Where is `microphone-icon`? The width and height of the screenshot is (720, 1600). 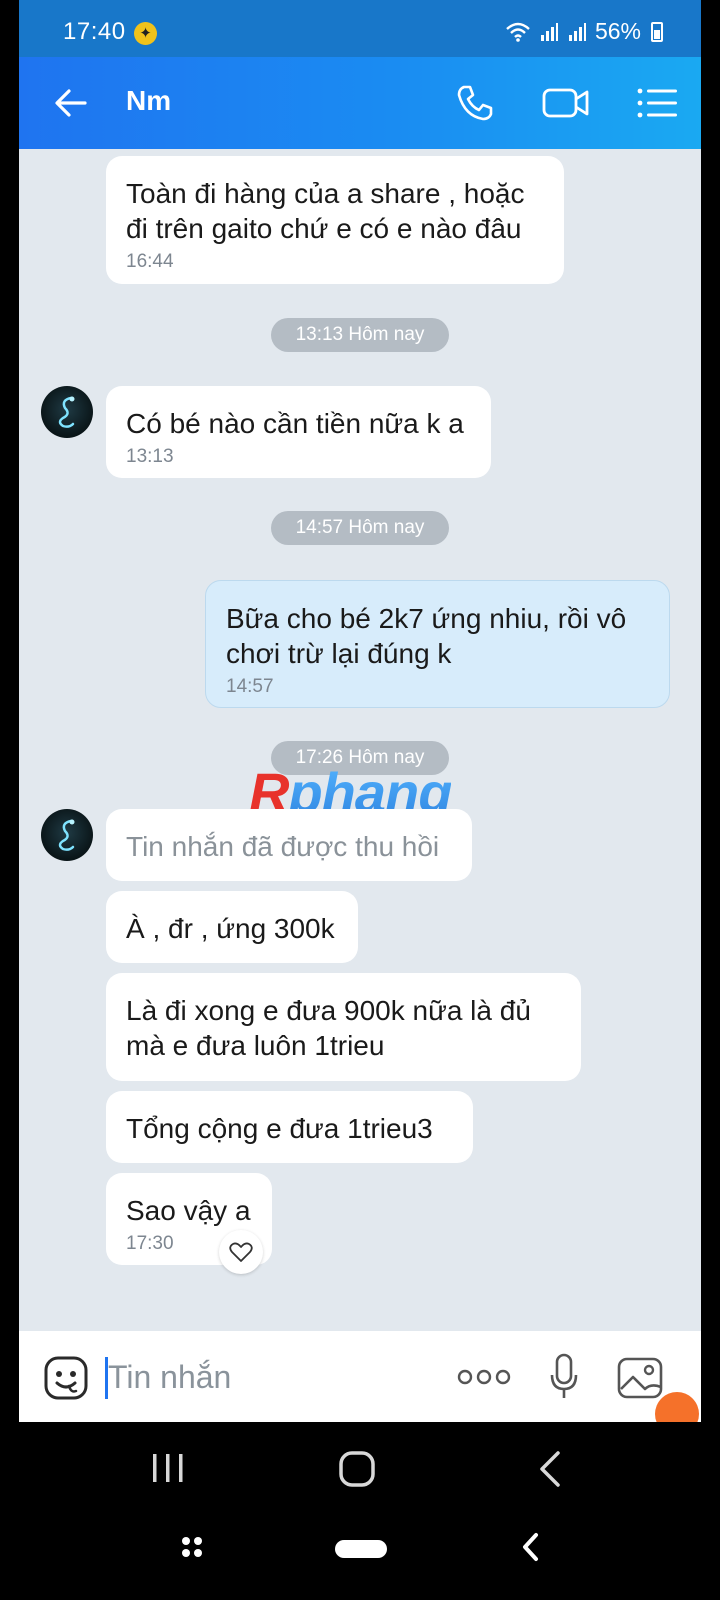 microphone-icon is located at coordinates (564, 1377).